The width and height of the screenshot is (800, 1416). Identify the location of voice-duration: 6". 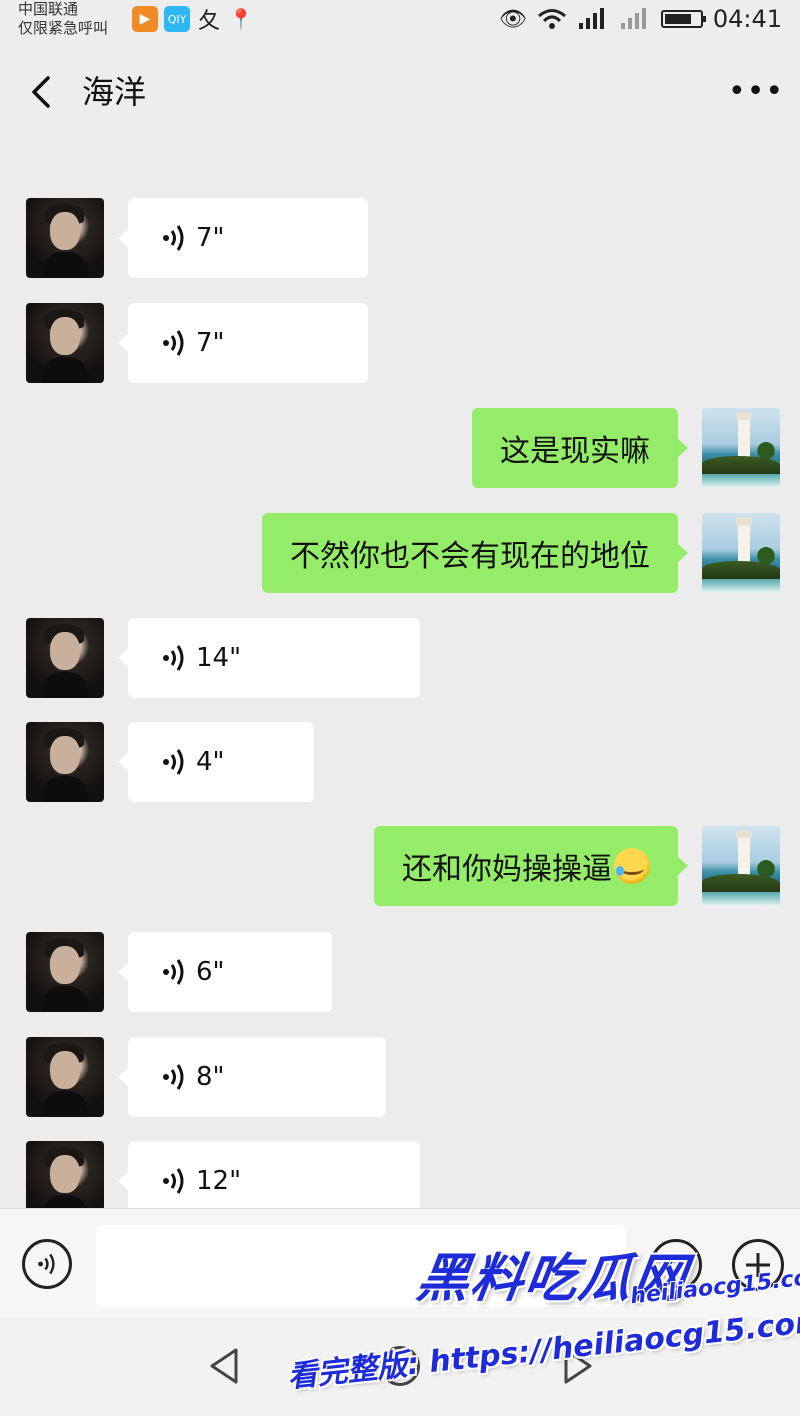
(210, 972).